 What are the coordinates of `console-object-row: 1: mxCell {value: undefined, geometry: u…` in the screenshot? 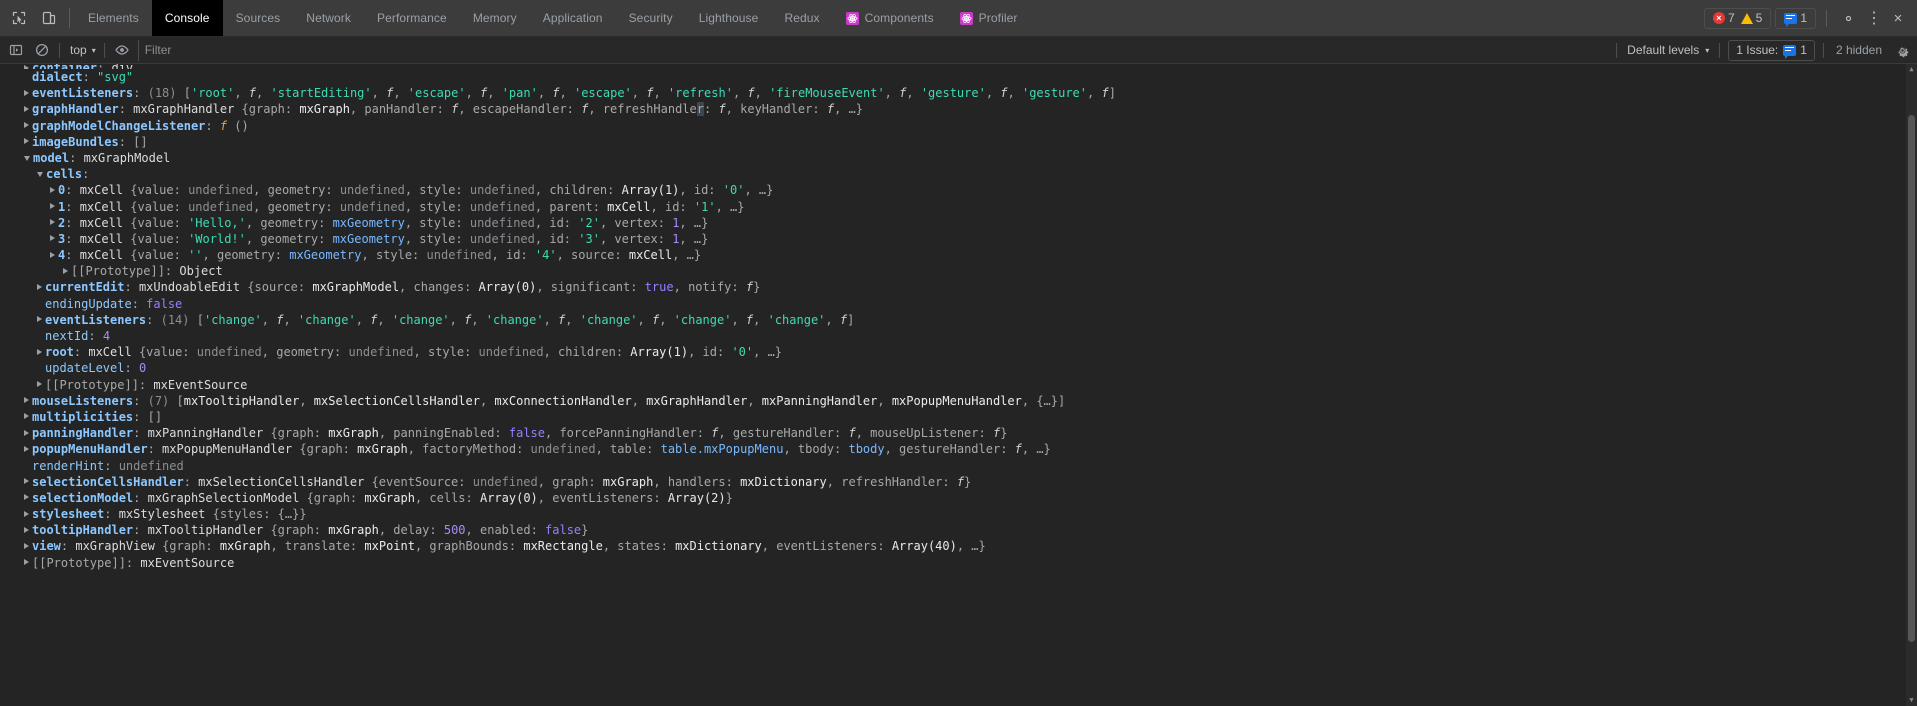 It's located at (958, 207).